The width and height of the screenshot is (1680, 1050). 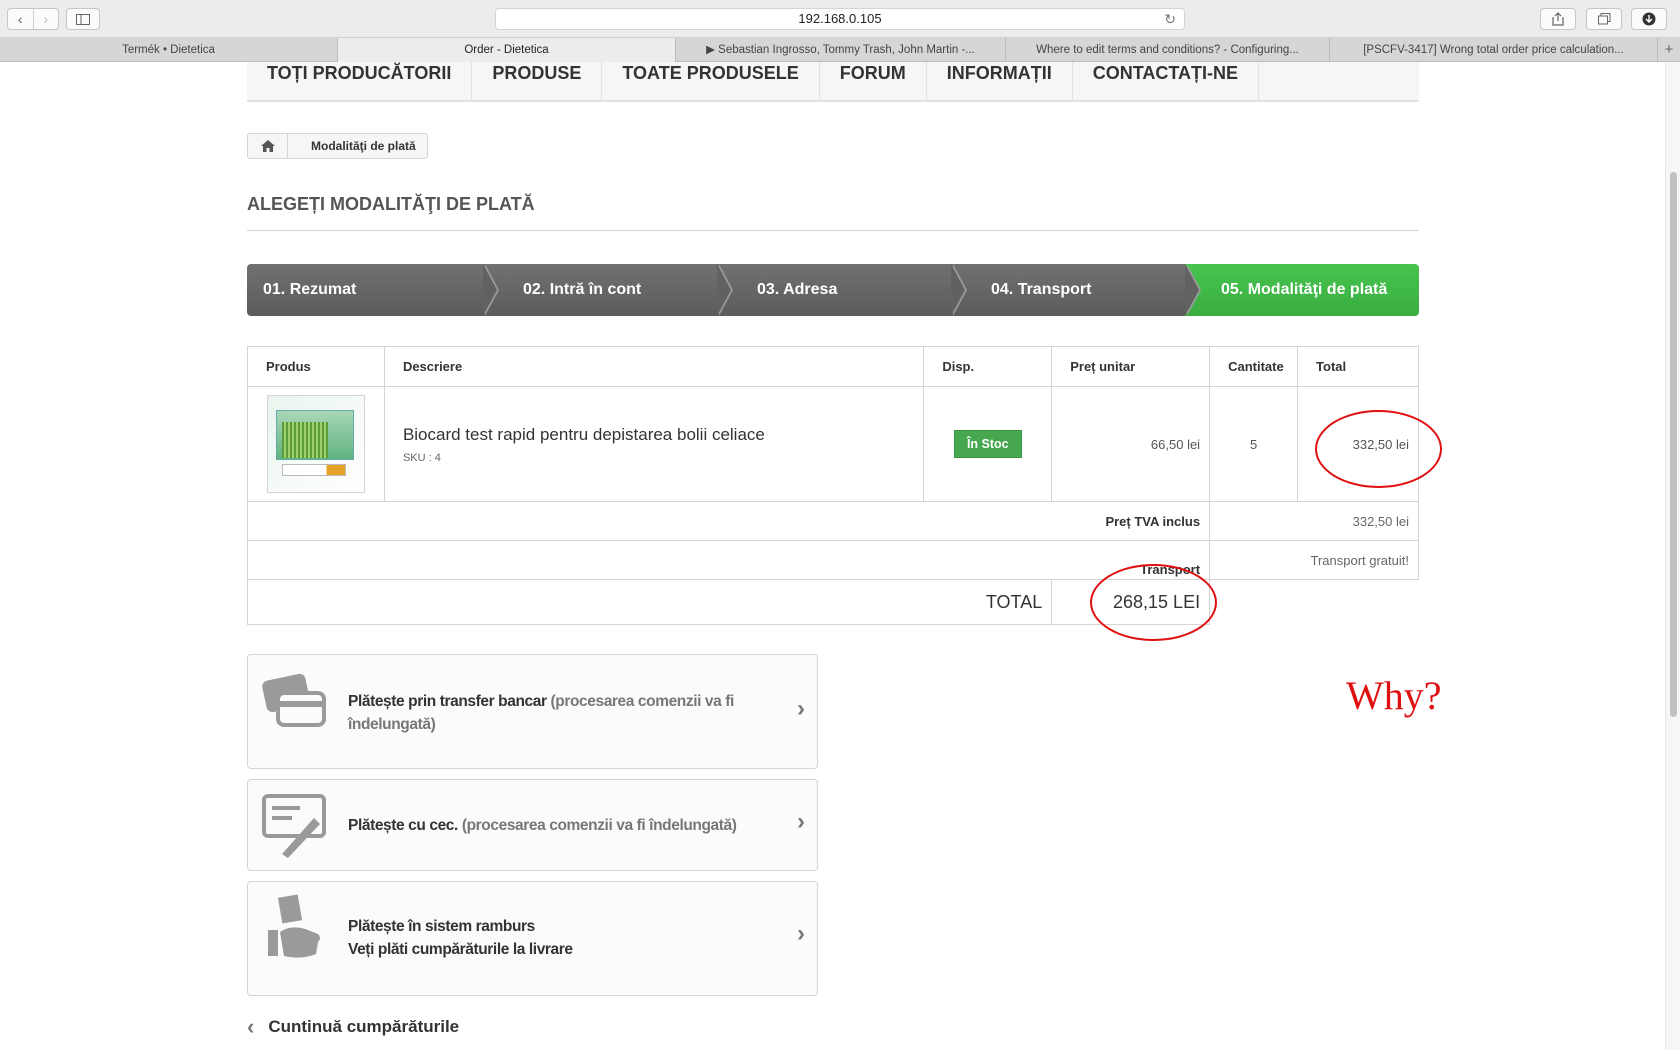 What do you see at coordinates (294, 700) in the screenshot?
I see `card-icon` at bounding box center [294, 700].